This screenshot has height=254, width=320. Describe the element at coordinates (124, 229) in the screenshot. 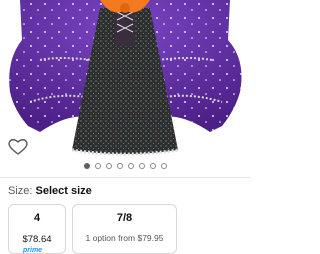

I see `size-option-7-8: 7/8 1 option from $79.95` at that location.